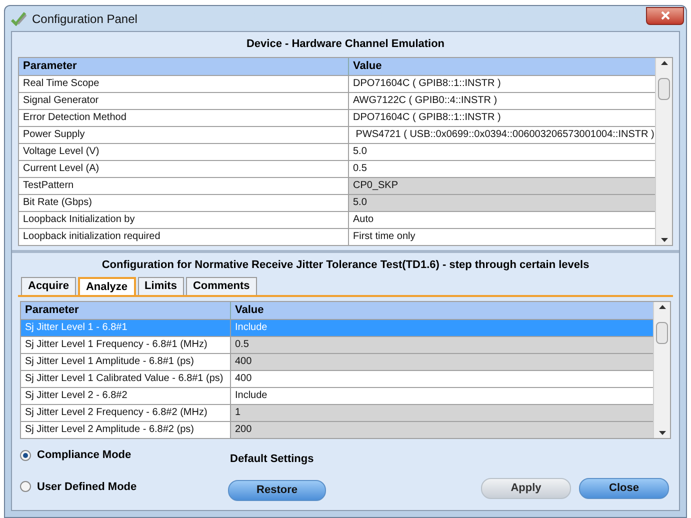  Describe the element at coordinates (502, 152) in the screenshot. I see `table-cell: 5.0` at that location.